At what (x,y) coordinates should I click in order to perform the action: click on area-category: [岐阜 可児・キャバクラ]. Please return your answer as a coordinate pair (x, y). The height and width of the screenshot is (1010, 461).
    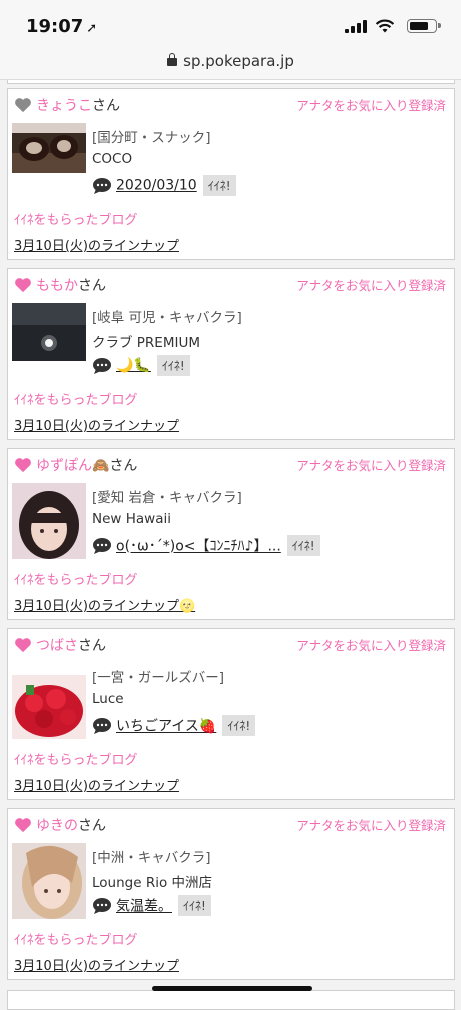
    Looking at the image, I should click on (167, 318).